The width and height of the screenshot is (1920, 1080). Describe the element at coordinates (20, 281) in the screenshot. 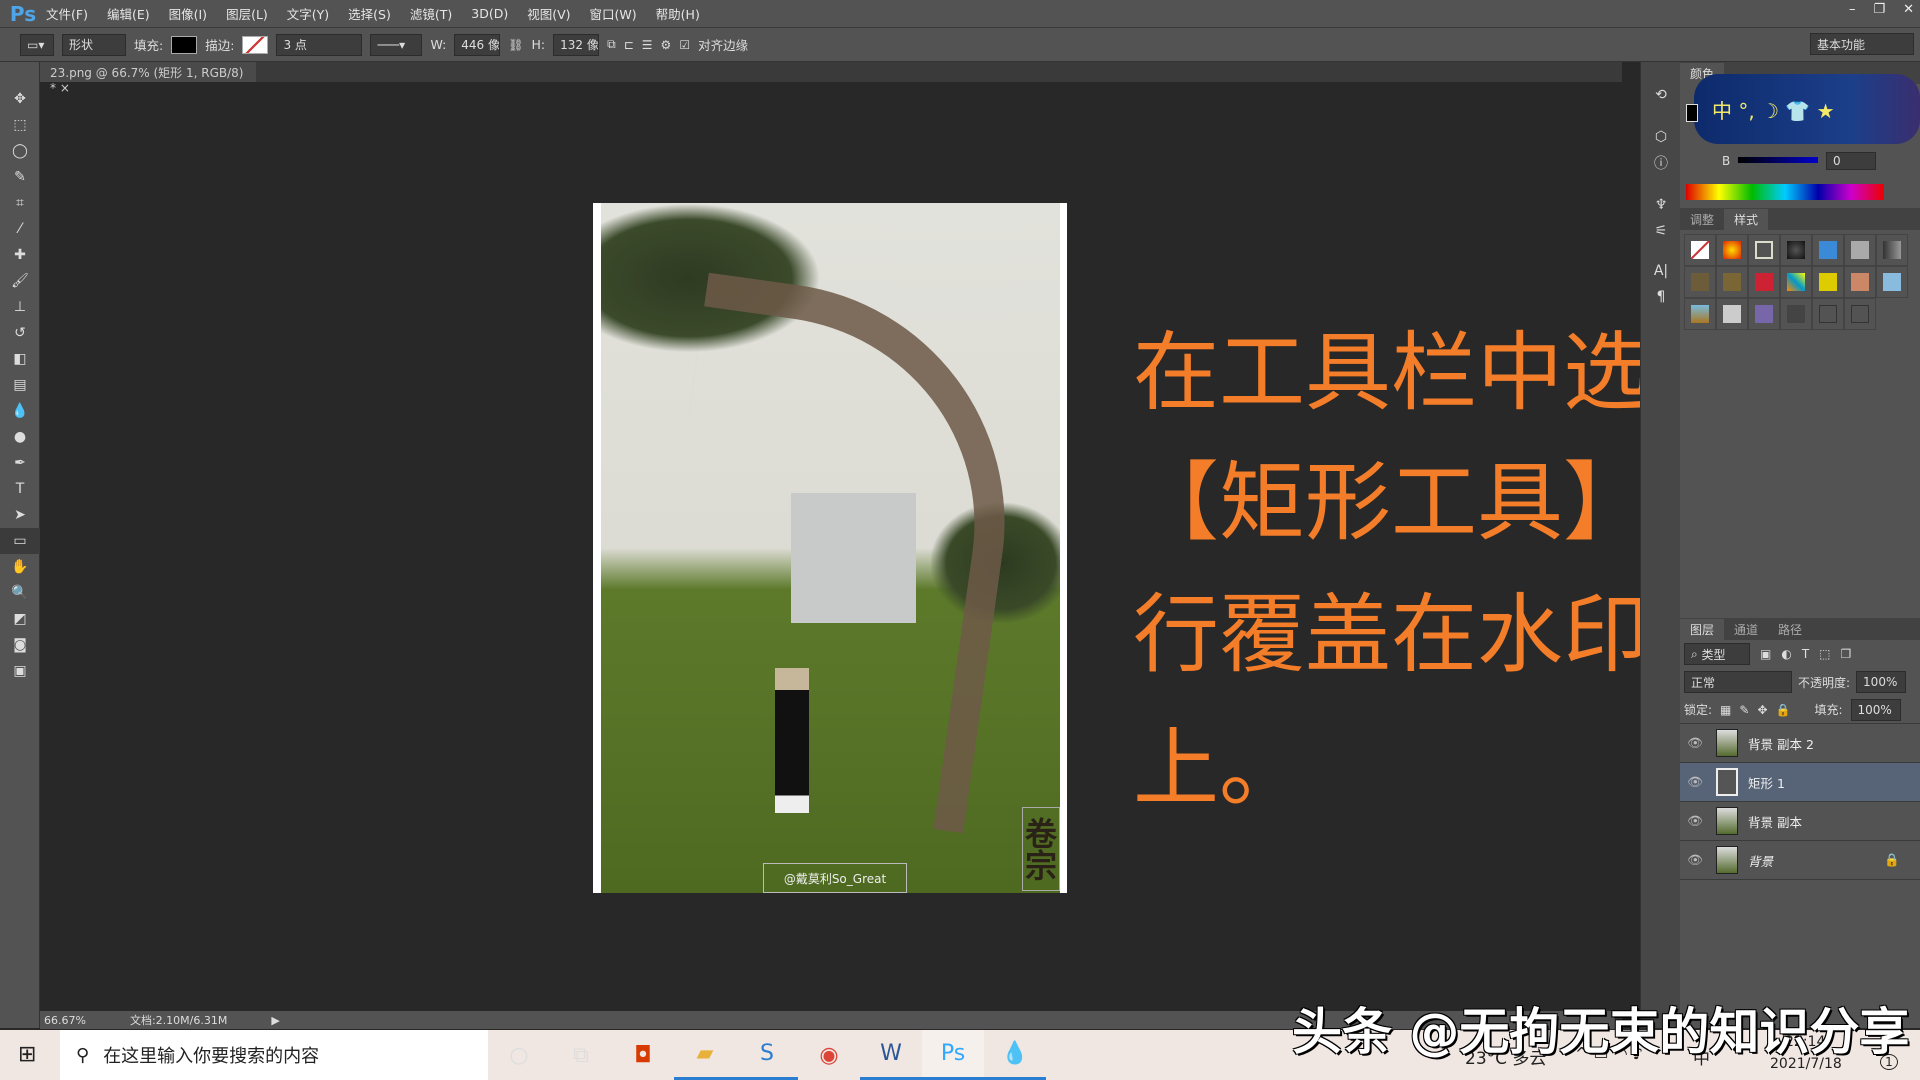

I see `brush-tool-icon: 🖌` at that location.